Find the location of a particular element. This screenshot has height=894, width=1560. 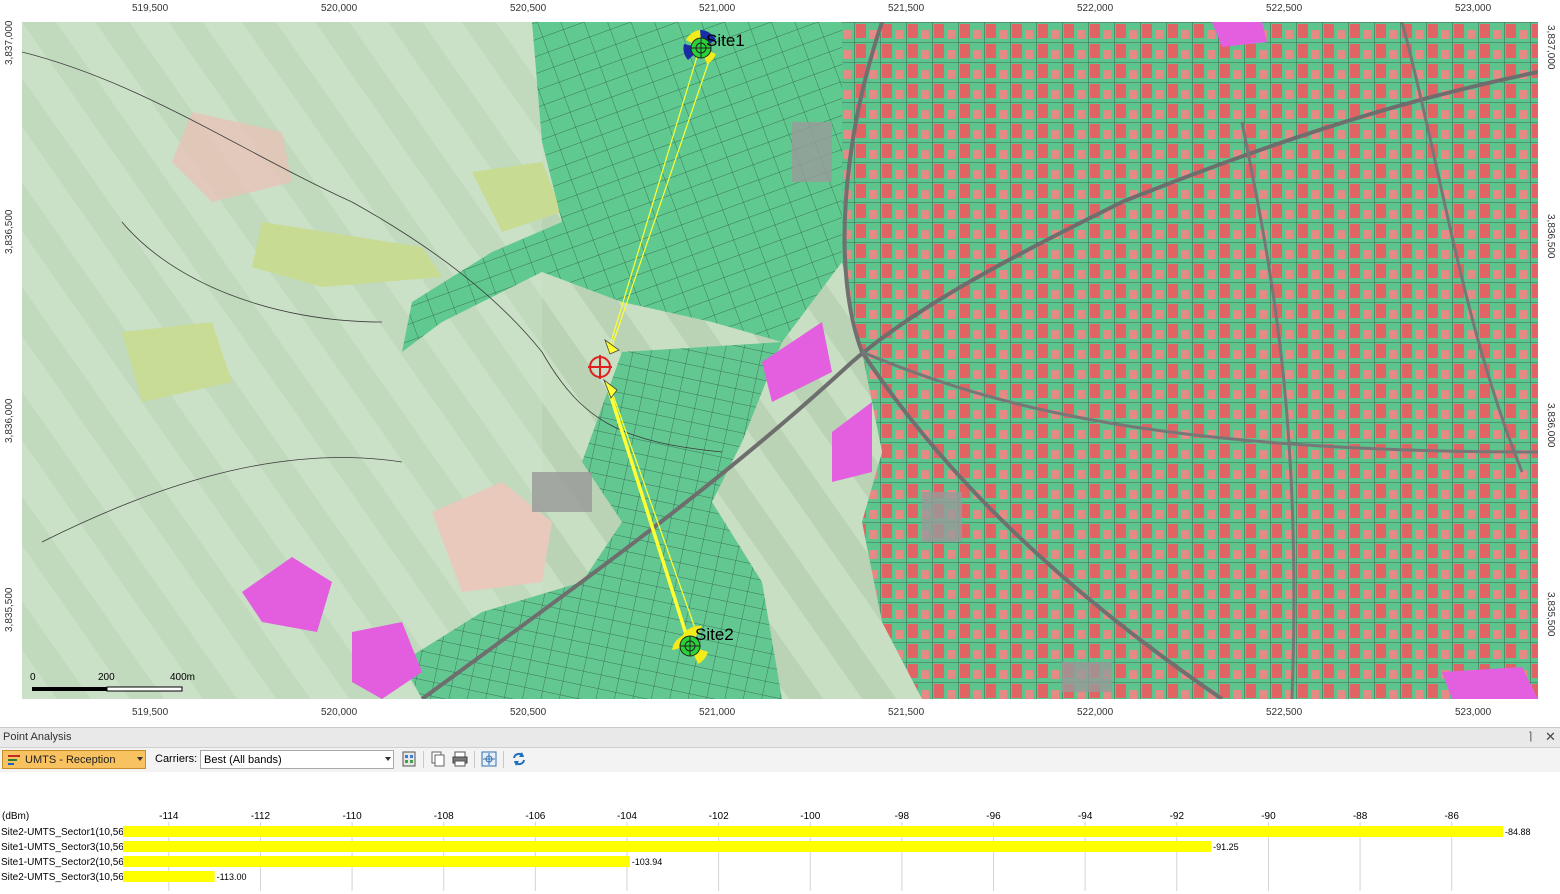

chart-tick-label: -100 is located at coordinates (810, 816).